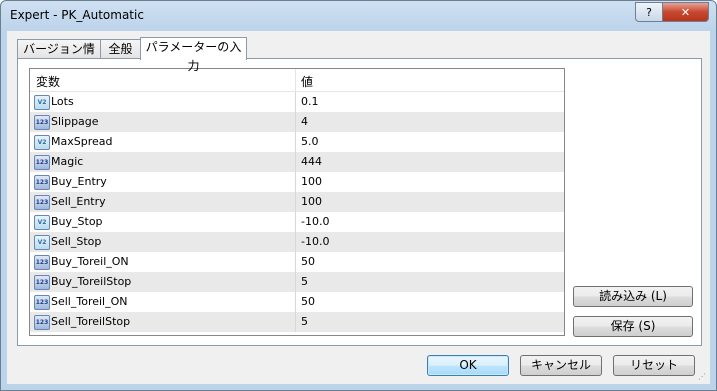  What do you see at coordinates (91, 321) in the screenshot?
I see `parameter-name: Sell_ToreilStop` at bounding box center [91, 321].